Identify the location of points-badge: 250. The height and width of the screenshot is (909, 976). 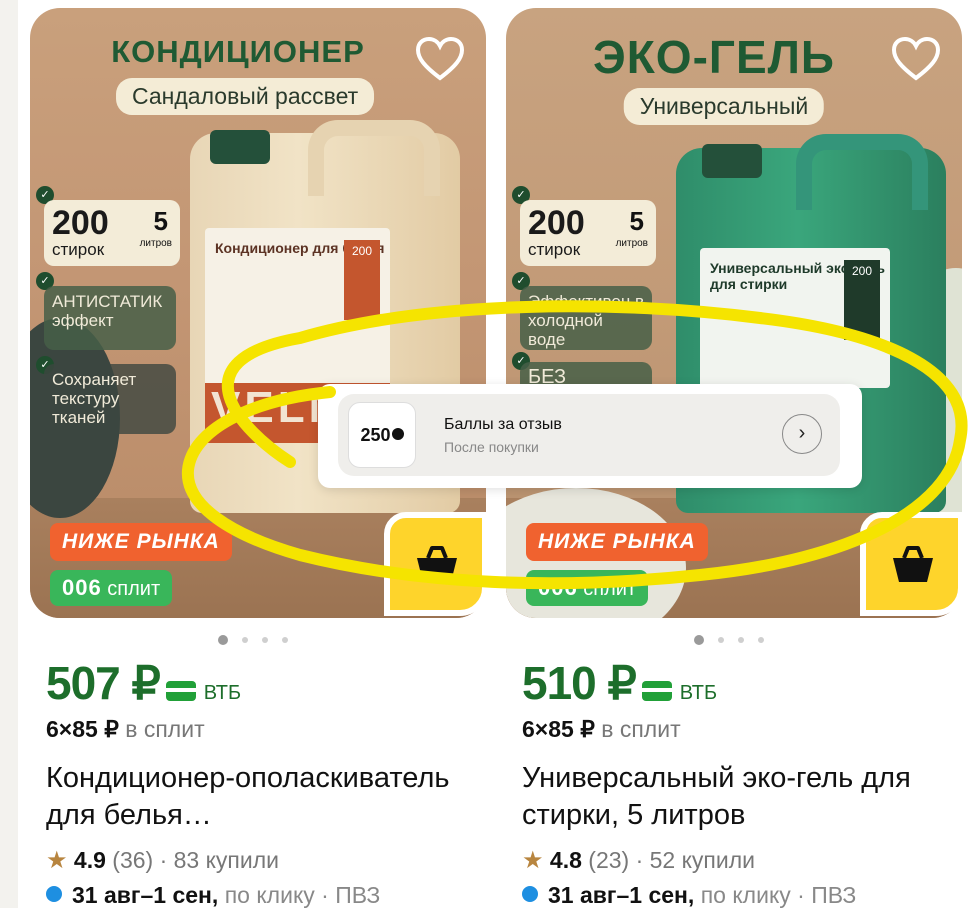
(382, 435).